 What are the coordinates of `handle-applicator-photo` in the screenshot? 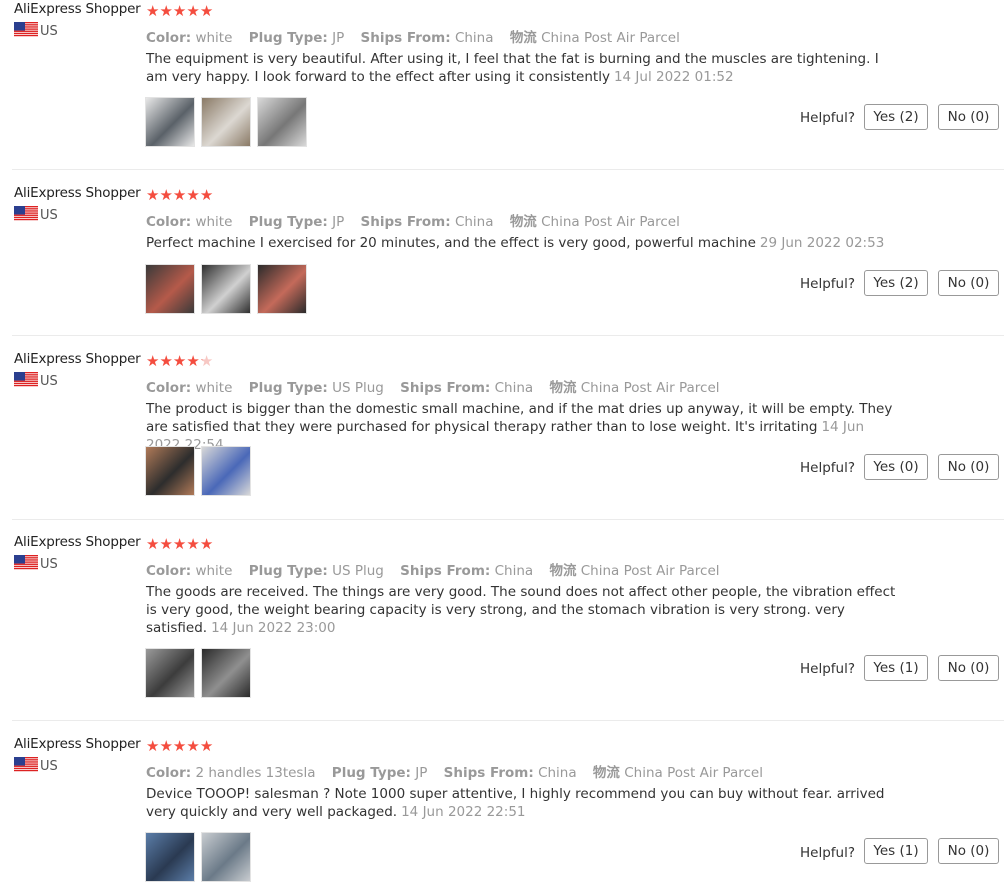 It's located at (282, 122).